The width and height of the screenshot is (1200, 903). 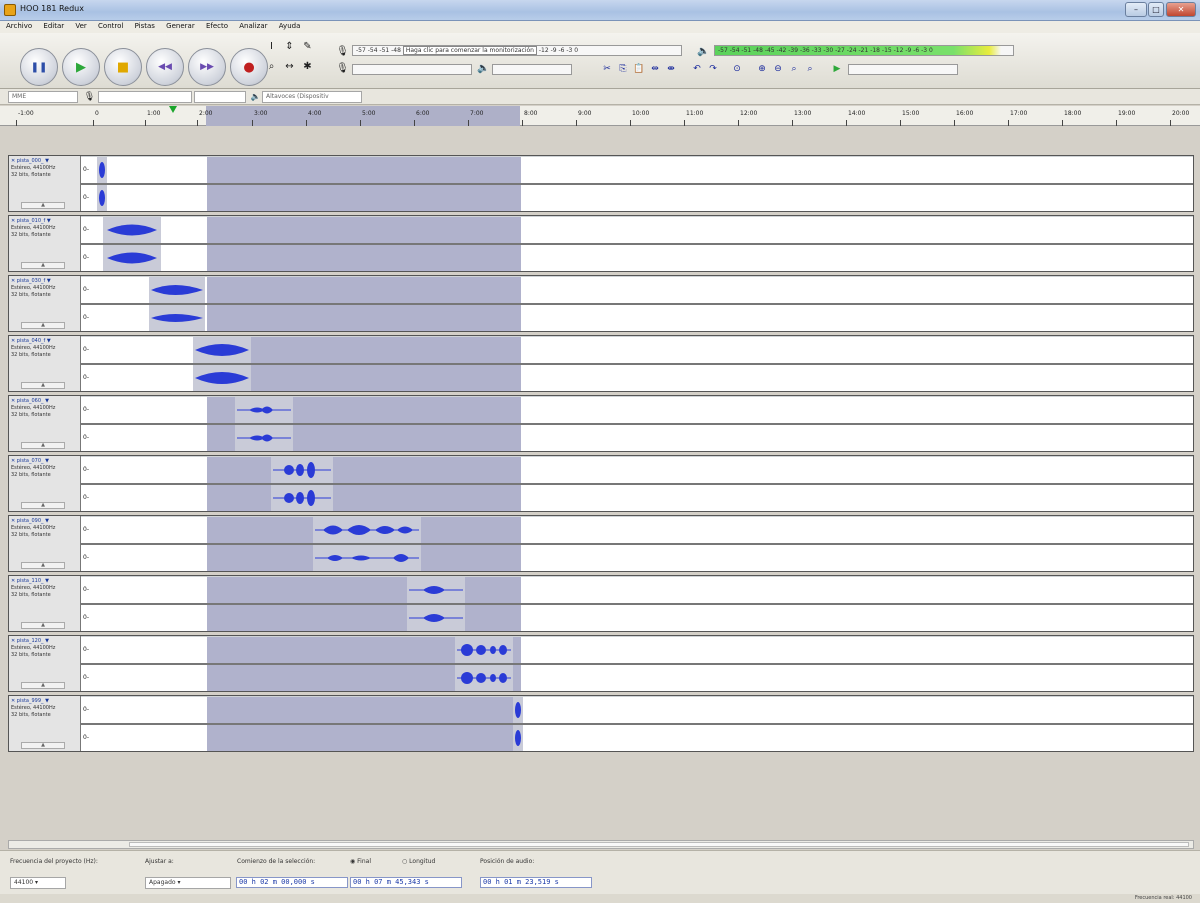 What do you see at coordinates (30, 641) in the screenshot?
I see `track-name: ✕ pista_120_ ▼` at bounding box center [30, 641].